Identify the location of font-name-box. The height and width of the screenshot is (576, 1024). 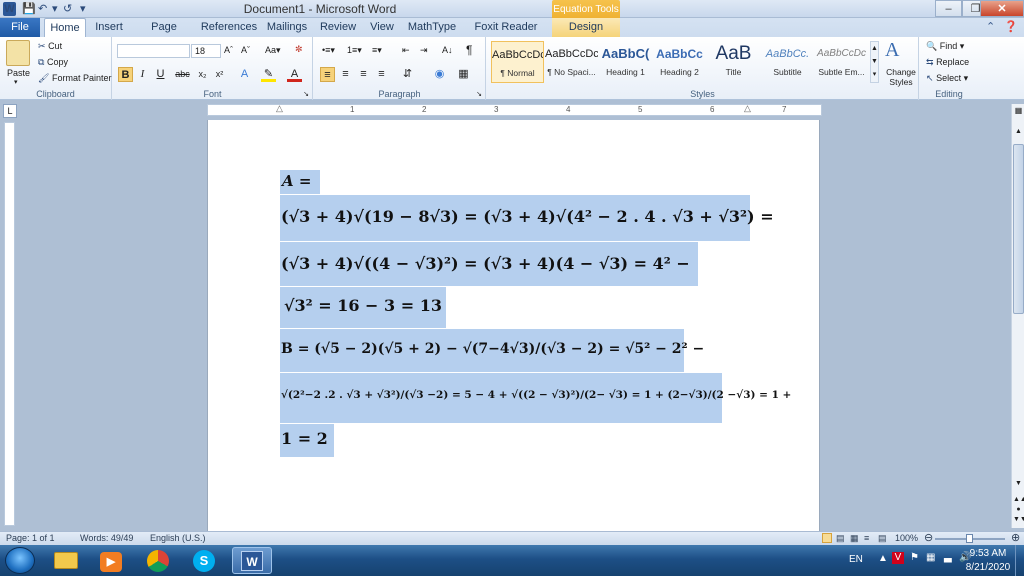
(153, 51).